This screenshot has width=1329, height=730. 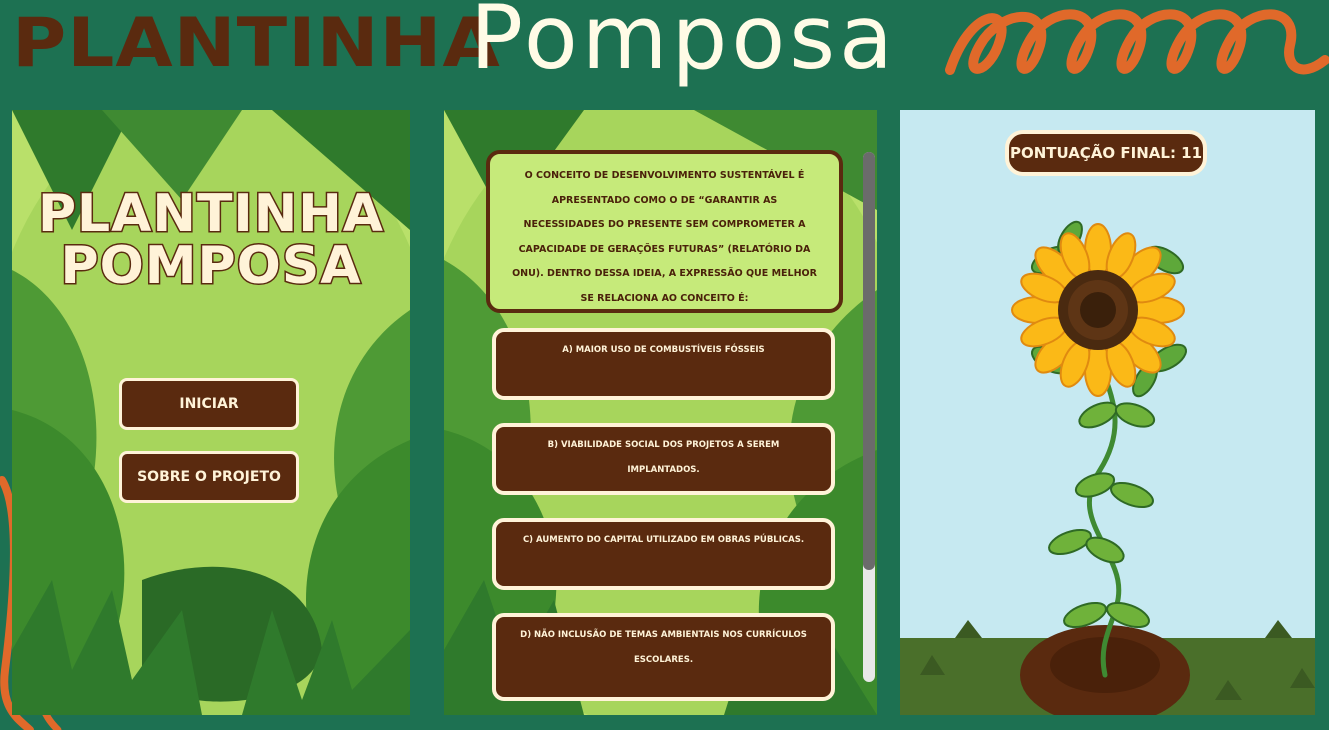 I want to click on game-logo: PLANTINHA POMPOSA, so click(x=211, y=240).